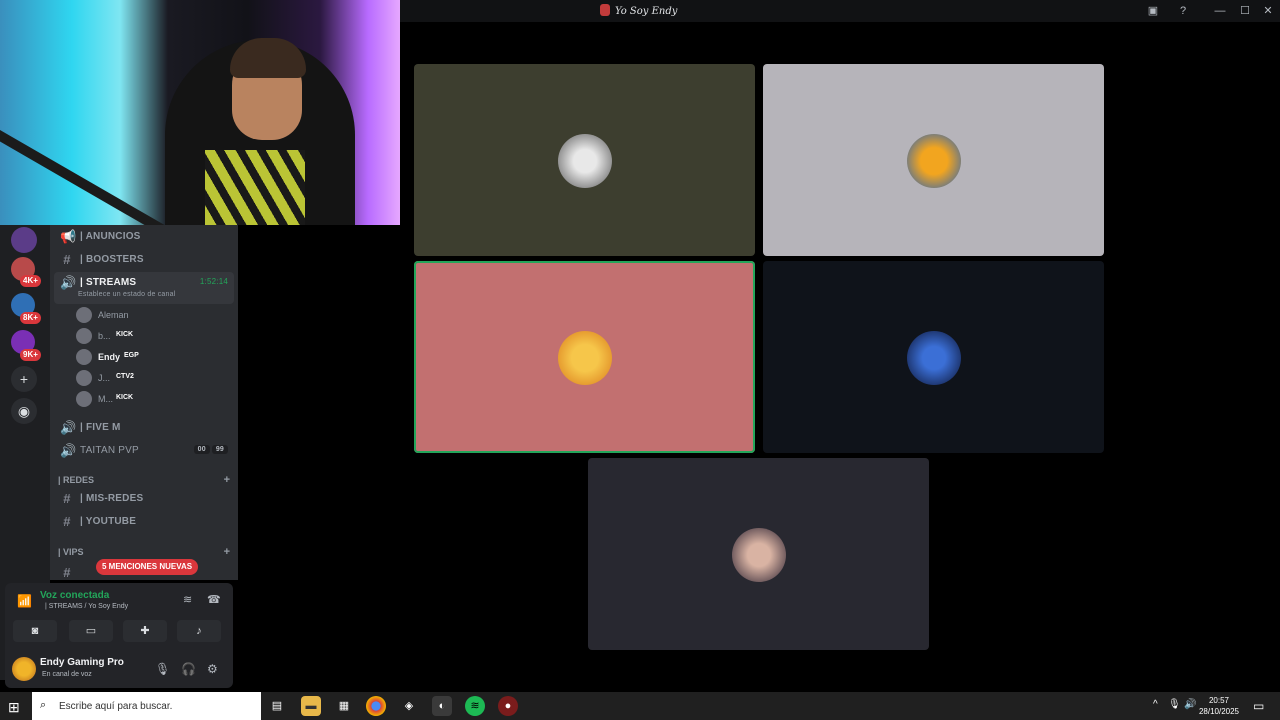  I want to click on voice-timer: 1:52:14, so click(213, 281).